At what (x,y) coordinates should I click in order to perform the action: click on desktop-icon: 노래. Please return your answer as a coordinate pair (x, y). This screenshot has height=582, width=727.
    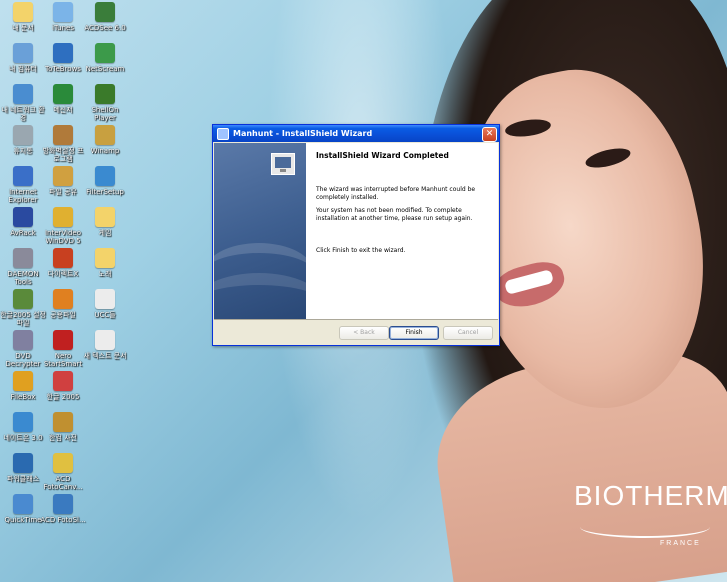
    Looking at the image, I should click on (105, 263).